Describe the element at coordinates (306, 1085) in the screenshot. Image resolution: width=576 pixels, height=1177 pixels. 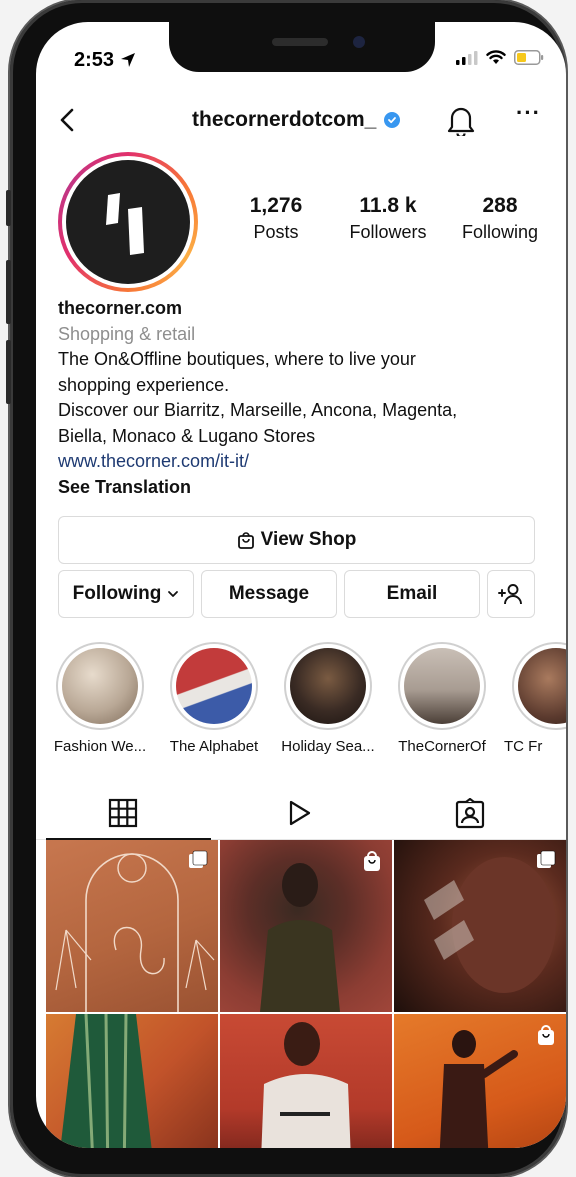
I see `post-figure` at that location.